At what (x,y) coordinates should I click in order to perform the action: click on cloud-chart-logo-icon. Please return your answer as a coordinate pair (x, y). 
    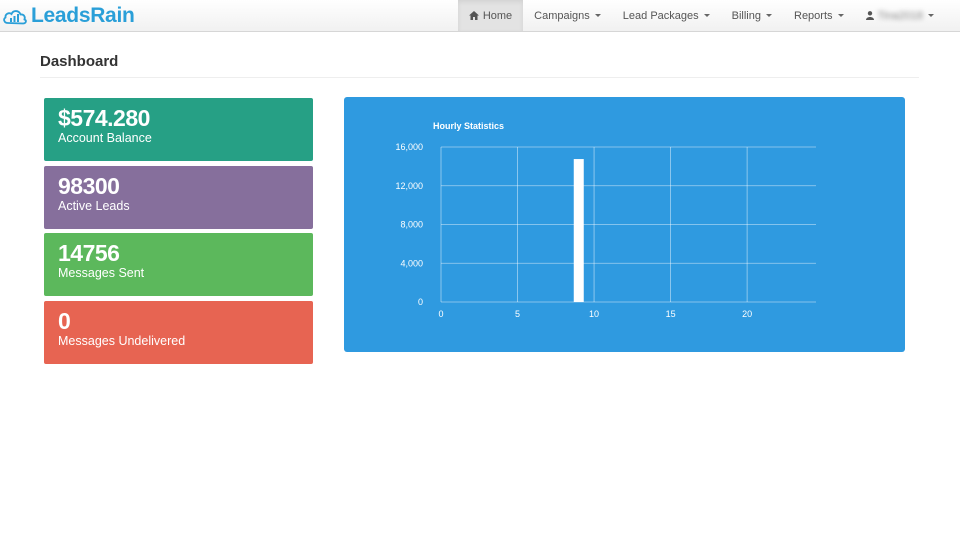
    Looking at the image, I should click on (15, 17).